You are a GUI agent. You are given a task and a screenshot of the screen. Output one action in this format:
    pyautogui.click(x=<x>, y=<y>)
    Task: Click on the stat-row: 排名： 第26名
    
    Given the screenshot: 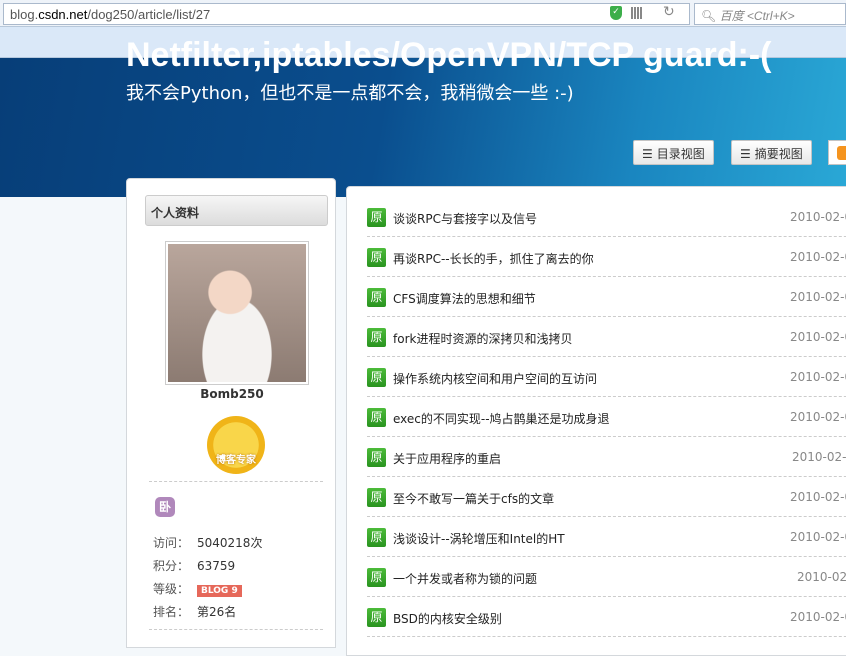 What is the action you would take?
    pyautogui.click(x=194, y=611)
    